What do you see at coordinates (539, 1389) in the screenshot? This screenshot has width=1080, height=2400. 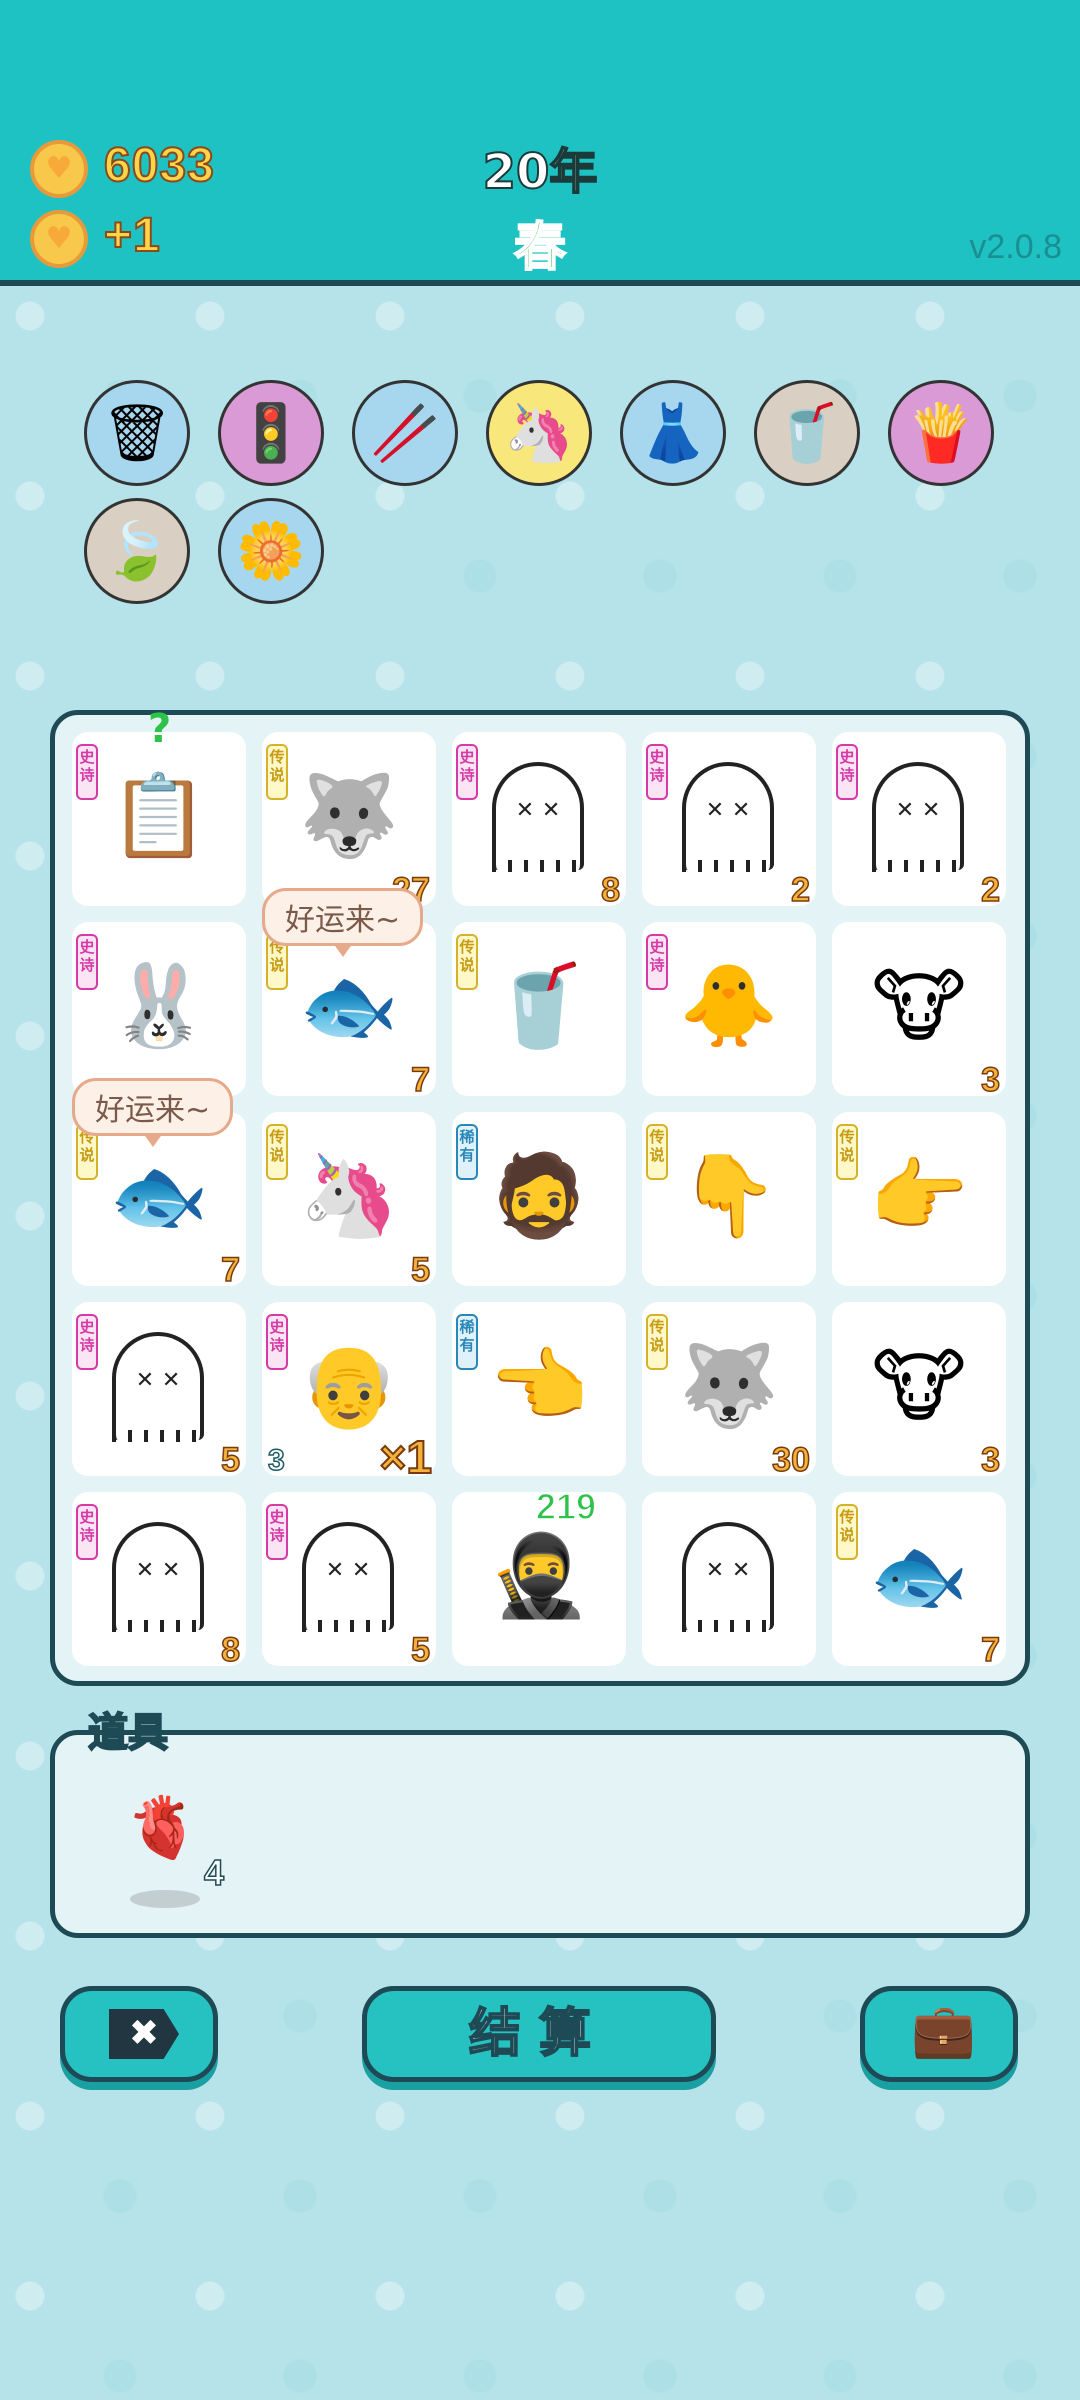 I see `board-cell: 👈 稀有` at bounding box center [539, 1389].